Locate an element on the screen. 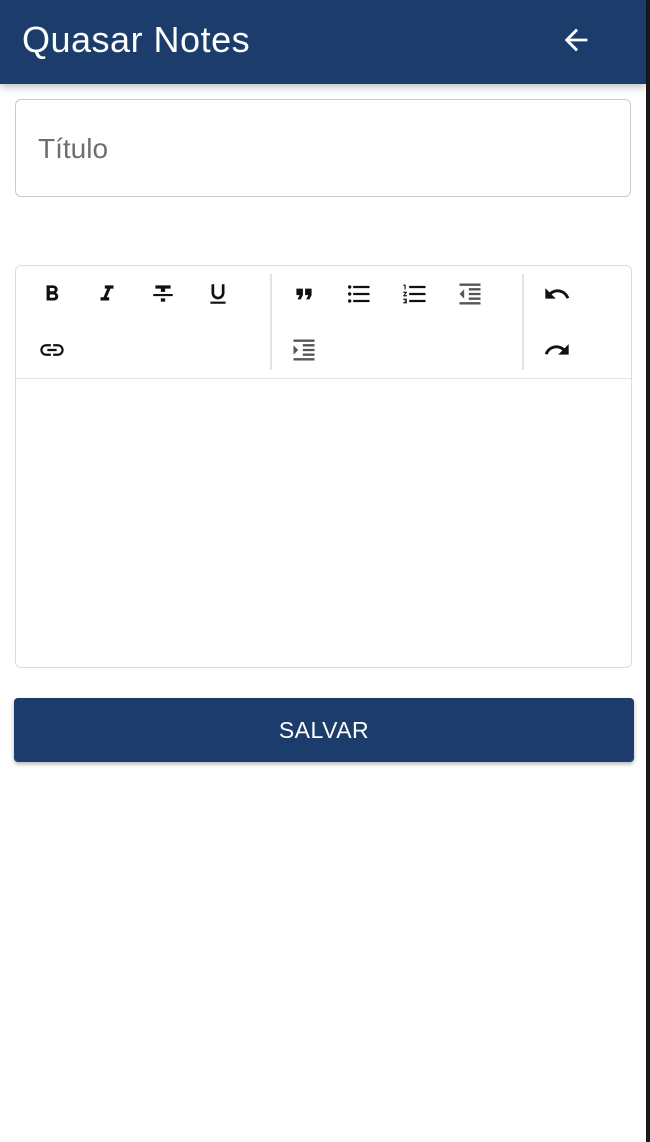  numbered-list-button is located at coordinates (415, 294).